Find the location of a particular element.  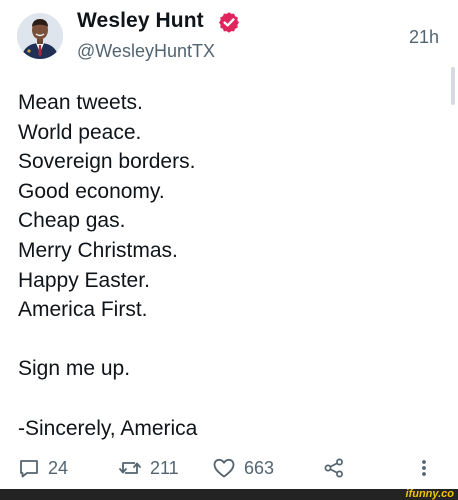

post-text-line: America First. is located at coordinates (83, 310).